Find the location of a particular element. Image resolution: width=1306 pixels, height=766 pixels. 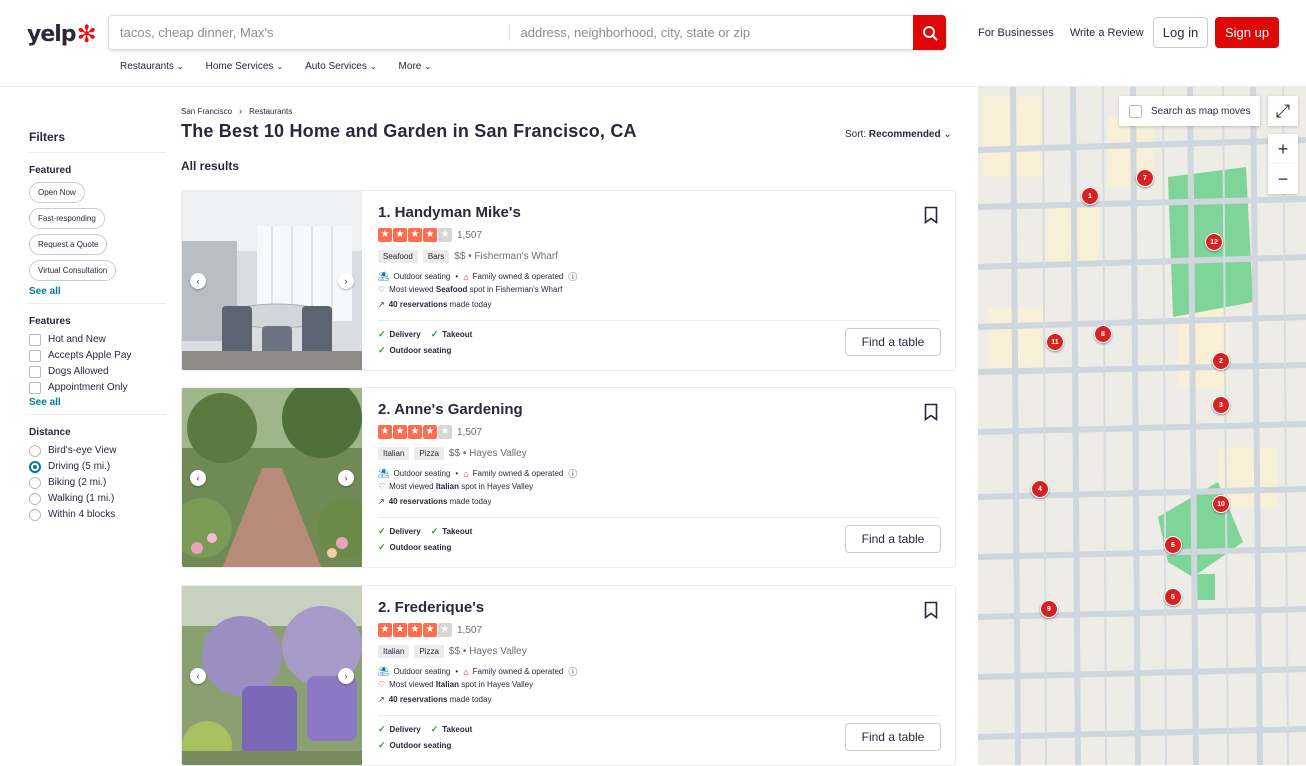

map-pin: 10 is located at coordinates (1221, 504).